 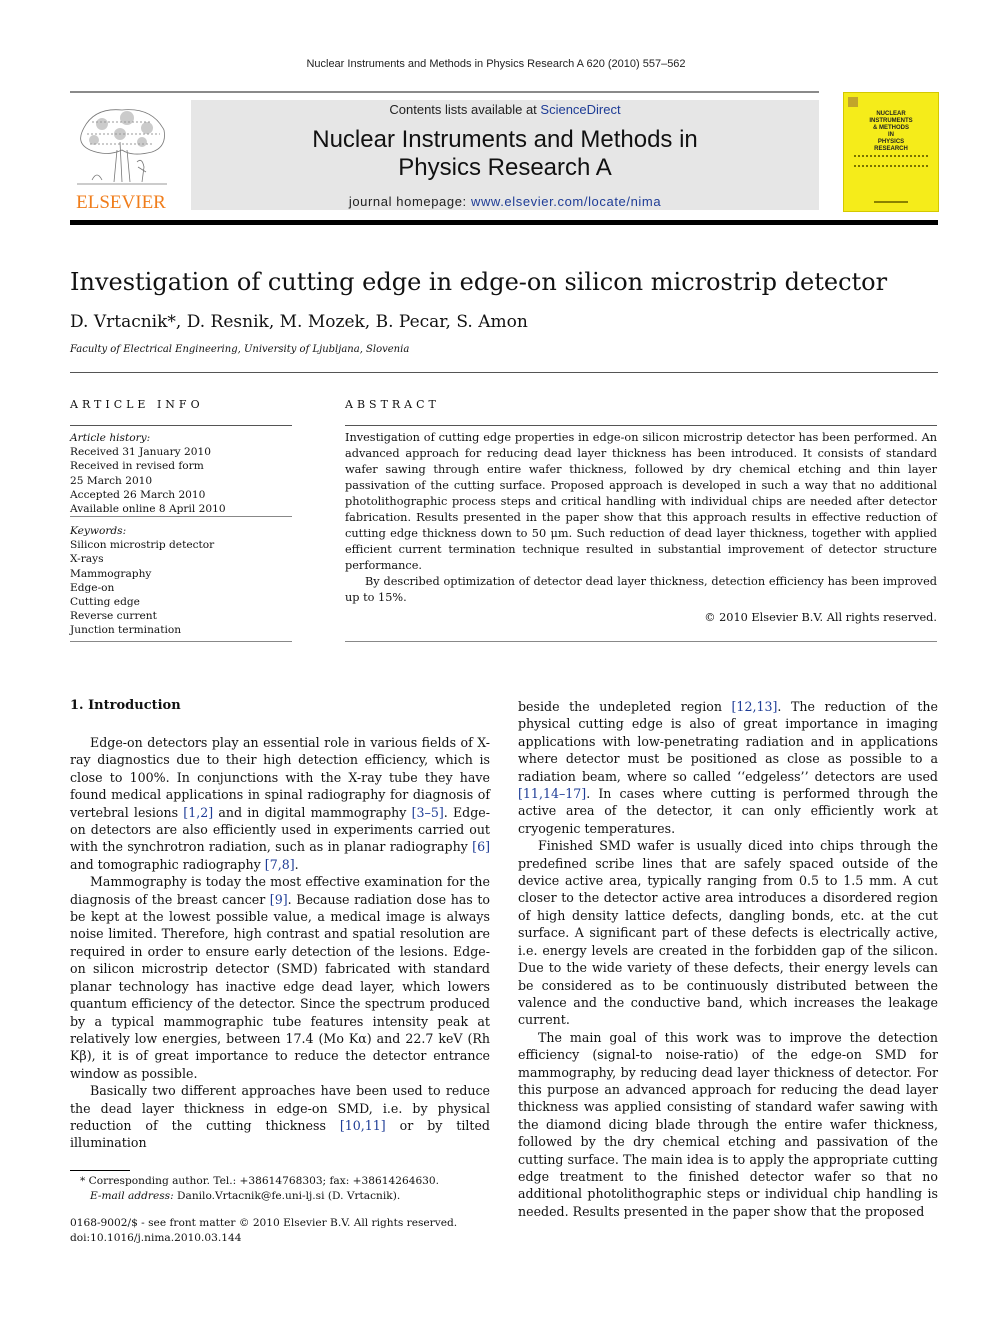 I want to click on history-item: Received 31 January 2010, so click(x=140, y=452).